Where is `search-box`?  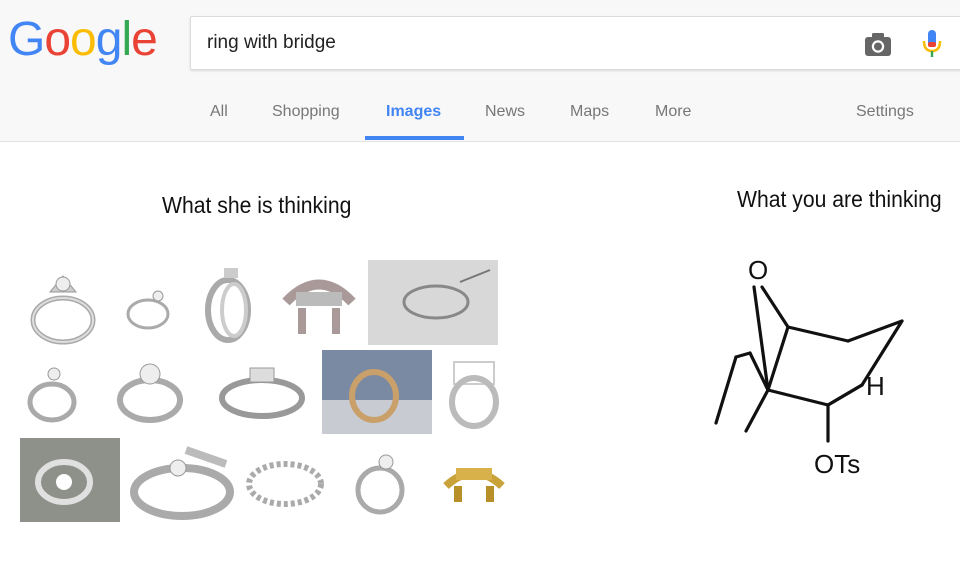 search-box is located at coordinates (575, 43).